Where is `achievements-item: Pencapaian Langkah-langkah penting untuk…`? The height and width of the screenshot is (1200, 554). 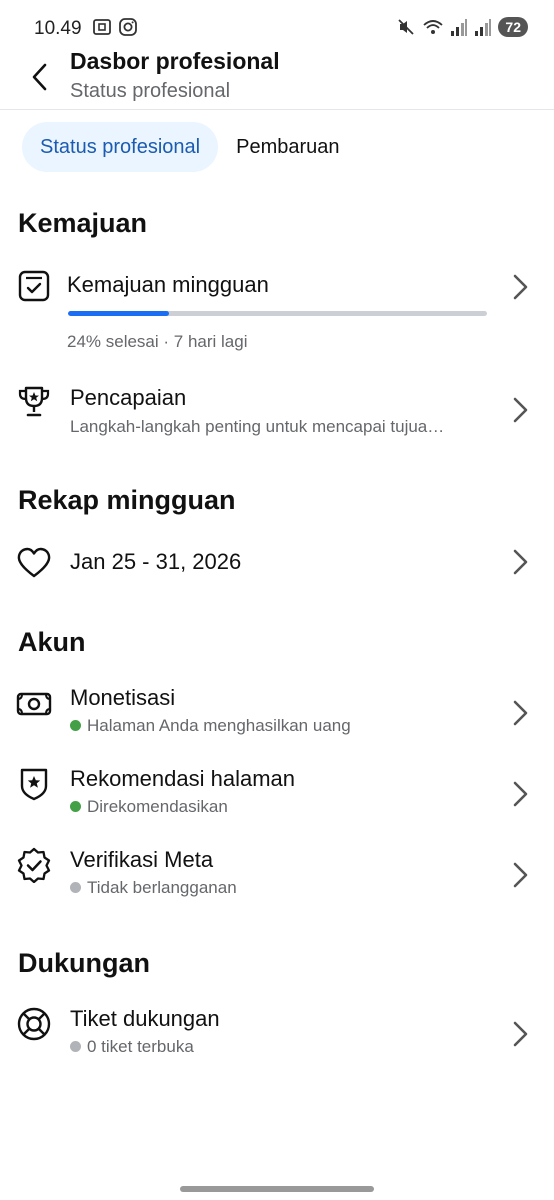
achievements-item: Pencapaian Langkah-langkah penting untuk… is located at coordinates (277, 415).